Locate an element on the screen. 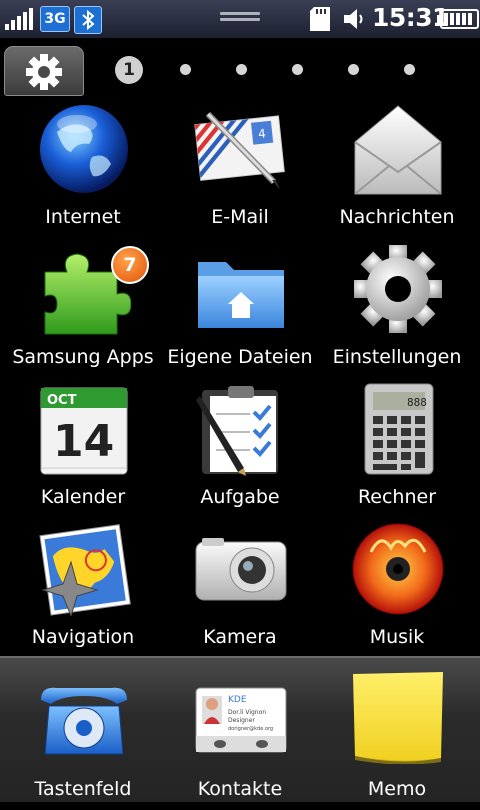  task-list-icon is located at coordinates (237, 431).